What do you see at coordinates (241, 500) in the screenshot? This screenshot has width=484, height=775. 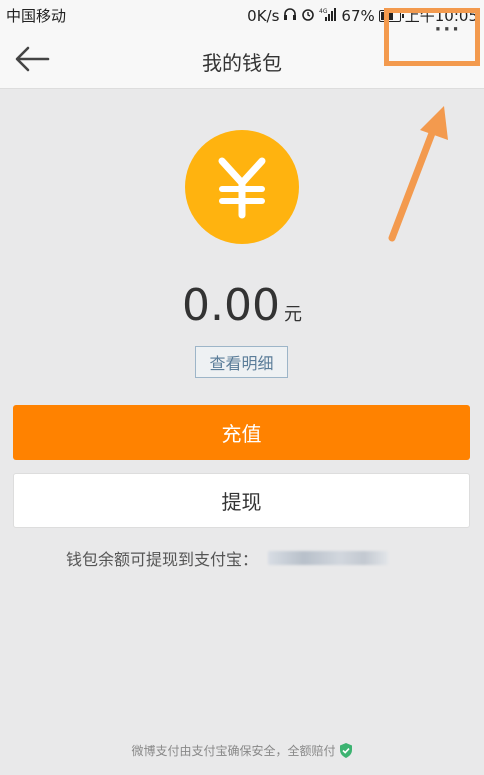 I see `withdraw-button: 提现` at bounding box center [241, 500].